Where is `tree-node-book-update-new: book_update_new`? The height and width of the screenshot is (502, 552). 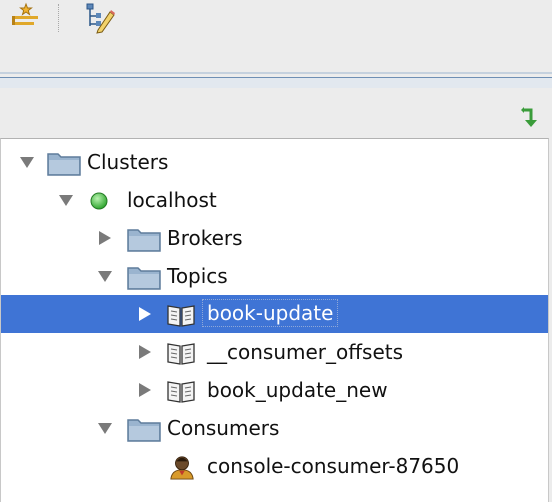 tree-node-book-update-new: book_update_new is located at coordinates (274, 390).